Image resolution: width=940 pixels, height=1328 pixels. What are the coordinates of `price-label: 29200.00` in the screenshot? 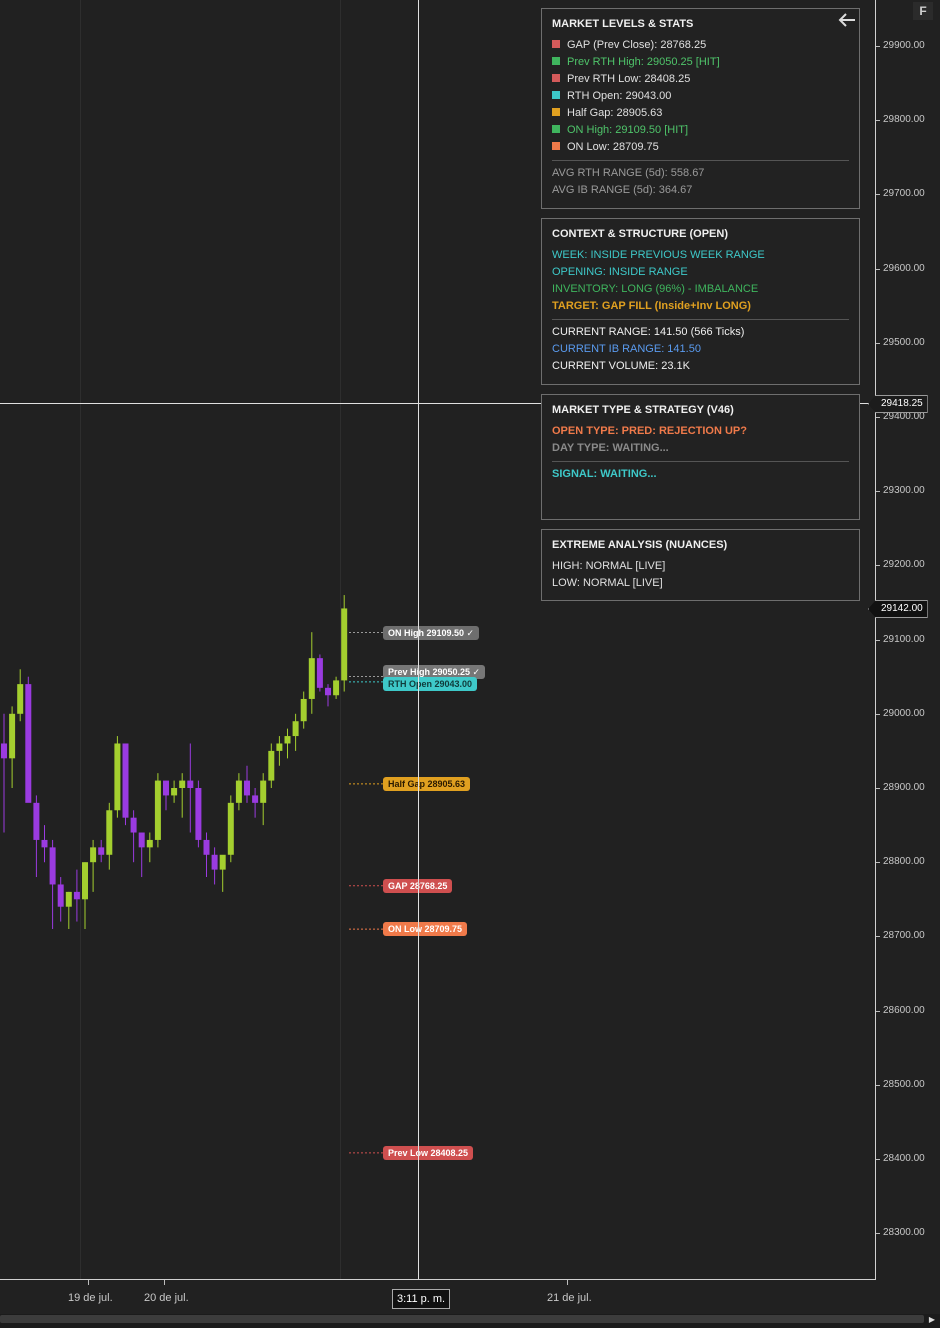 It's located at (904, 565).